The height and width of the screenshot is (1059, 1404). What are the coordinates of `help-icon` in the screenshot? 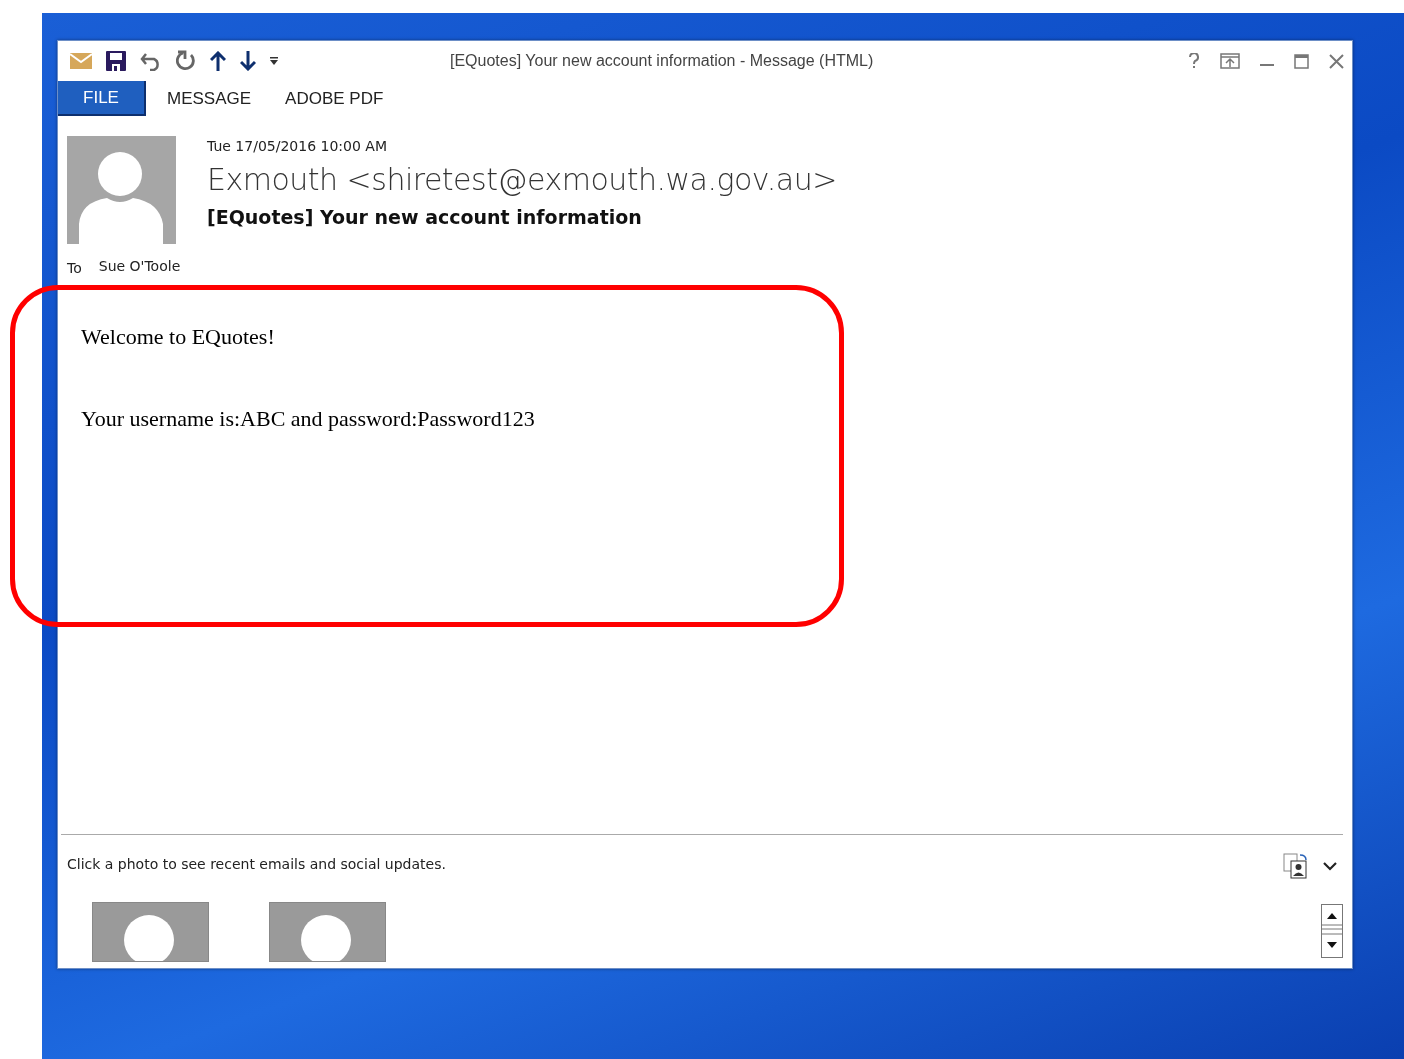 It's located at (1194, 61).